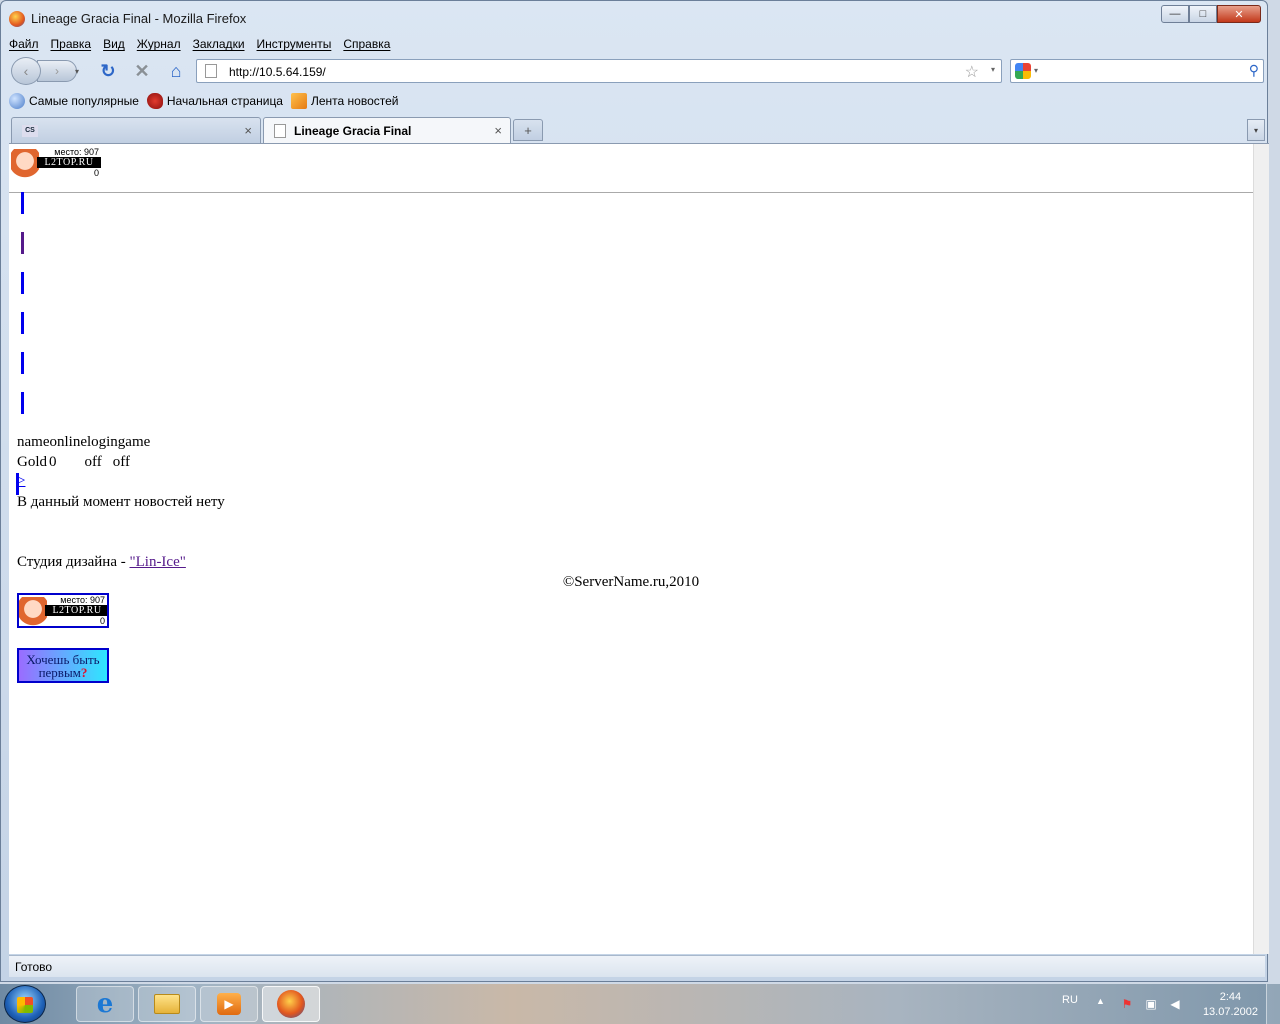 The height and width of the screenshot is (1024, 1280). Describe the element at coordinates (1100, 1001) in the screenshot. I see `show-hidden-icons-icon: ▲` at that location.